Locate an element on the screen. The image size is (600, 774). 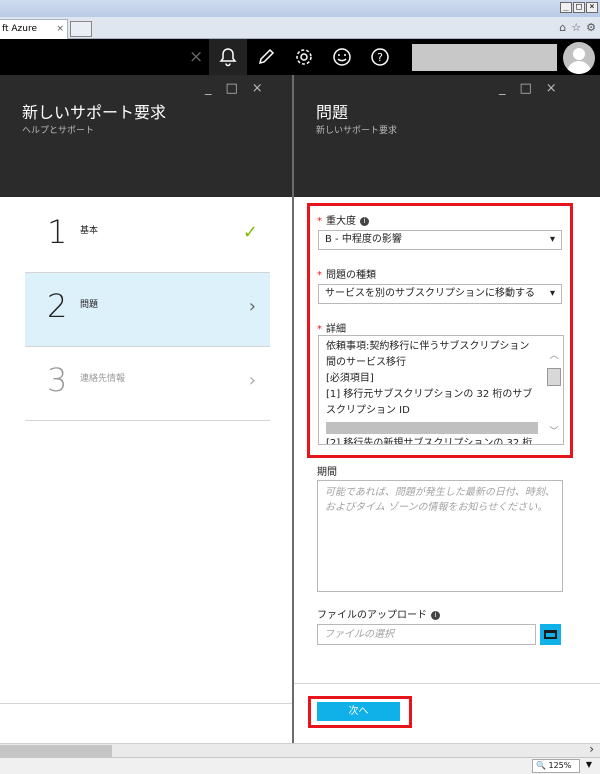
footer-divider is located at coordinates (447, 683).